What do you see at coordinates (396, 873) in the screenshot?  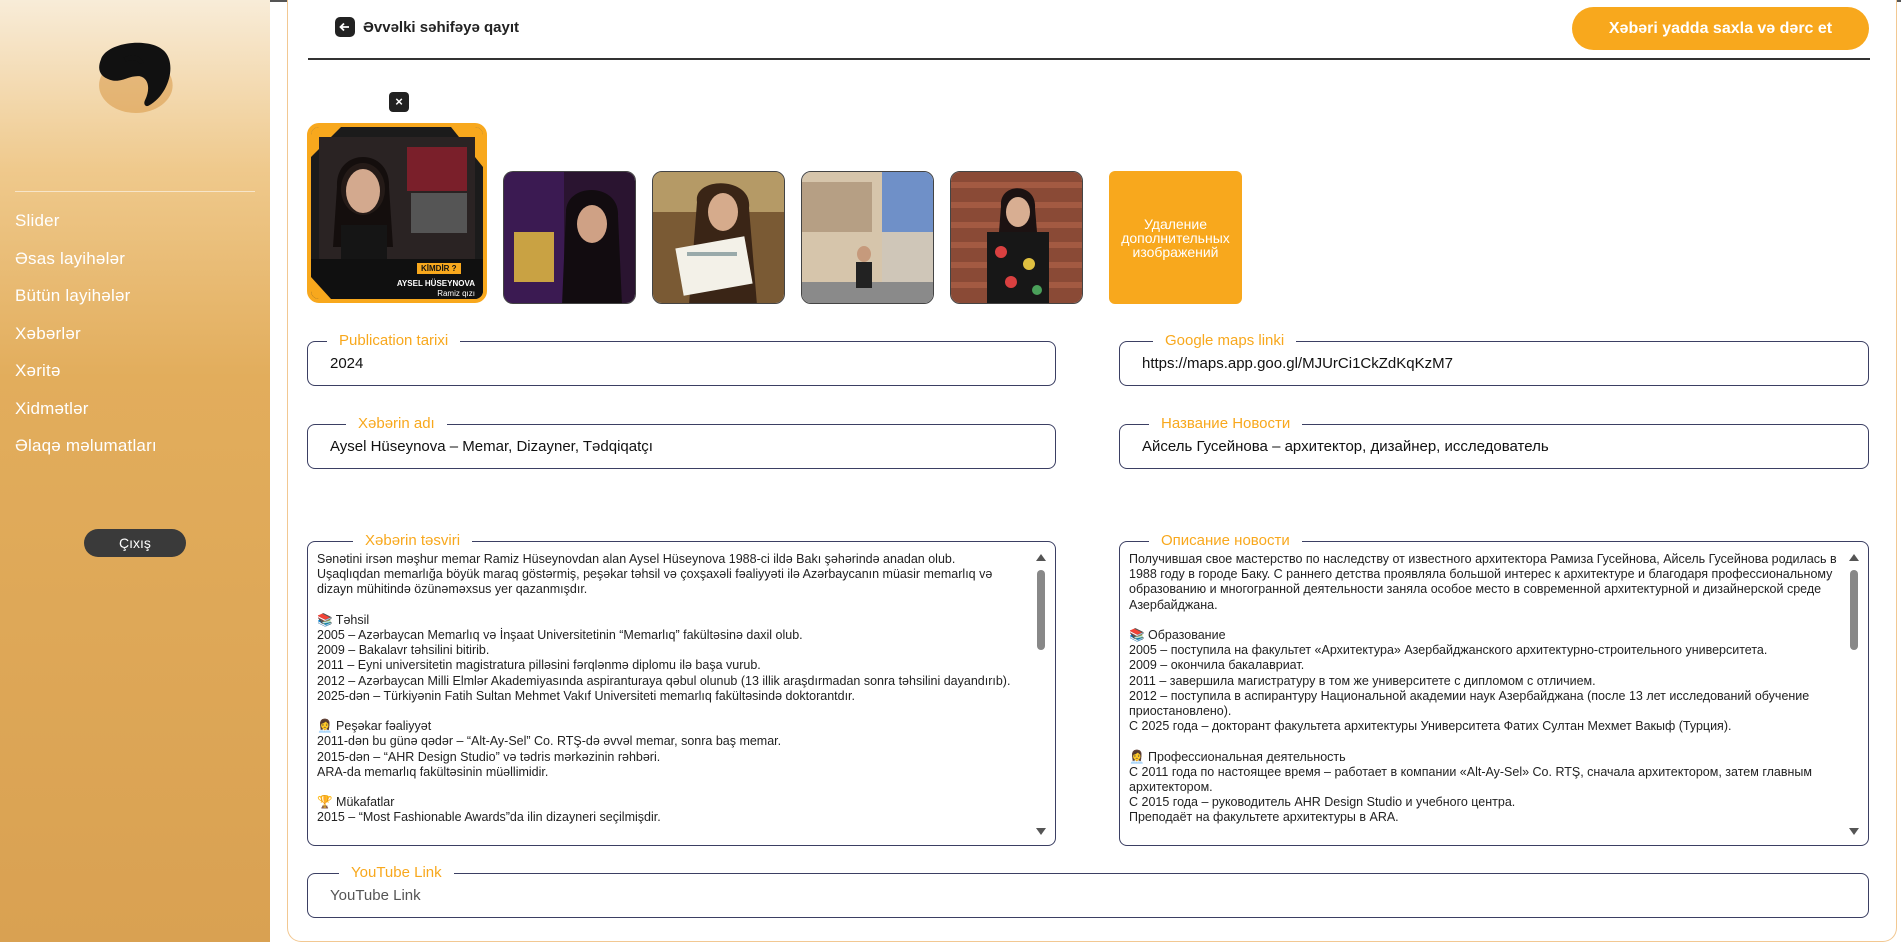 I see `youtube-link-legend: YouTube Link` at bounding box center [396, 873].